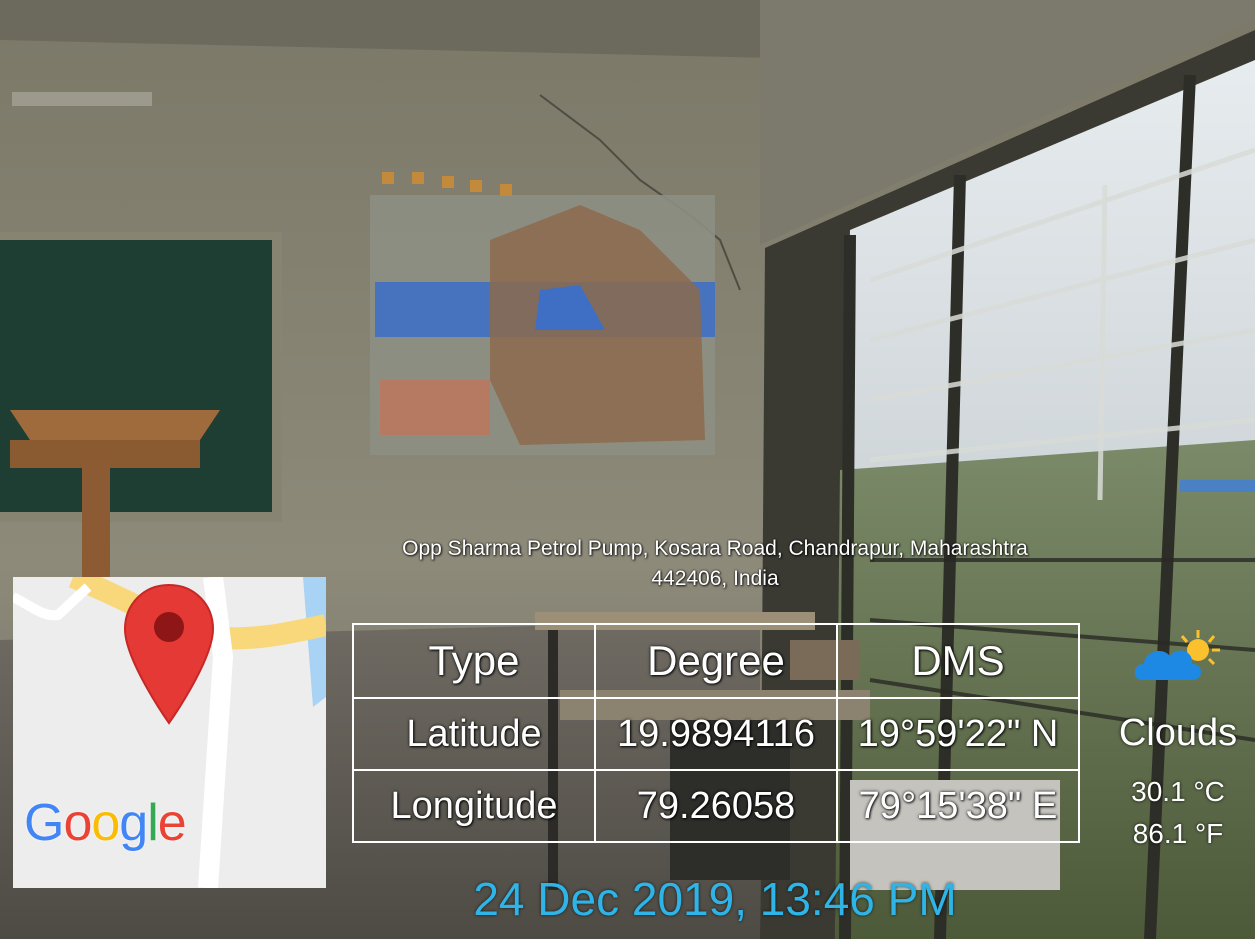 Image resolution: width=1255 pixels, height=939 pixels. Describe the element at coordinates (715, 578) in the screenshot. I see `address-line-2: 442406, India` at that location.